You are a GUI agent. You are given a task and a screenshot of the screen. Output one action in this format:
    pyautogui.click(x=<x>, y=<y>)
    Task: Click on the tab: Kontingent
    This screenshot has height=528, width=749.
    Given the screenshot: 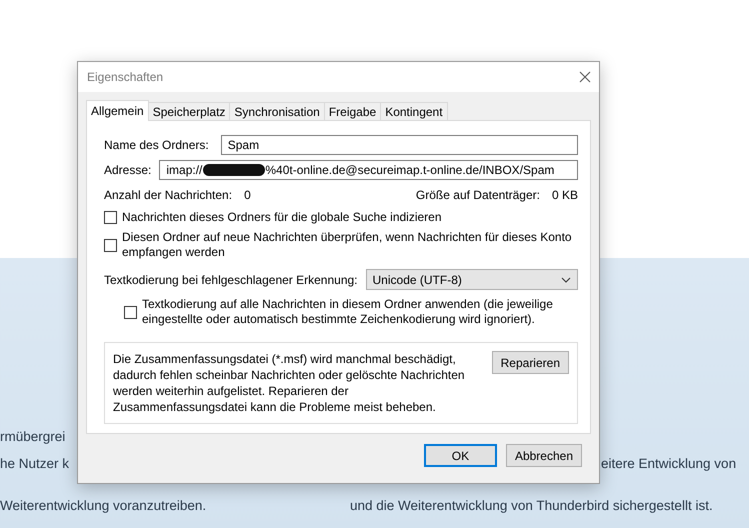 What is the action you would take?
    pyautogui.click(x=414, y=111)
    